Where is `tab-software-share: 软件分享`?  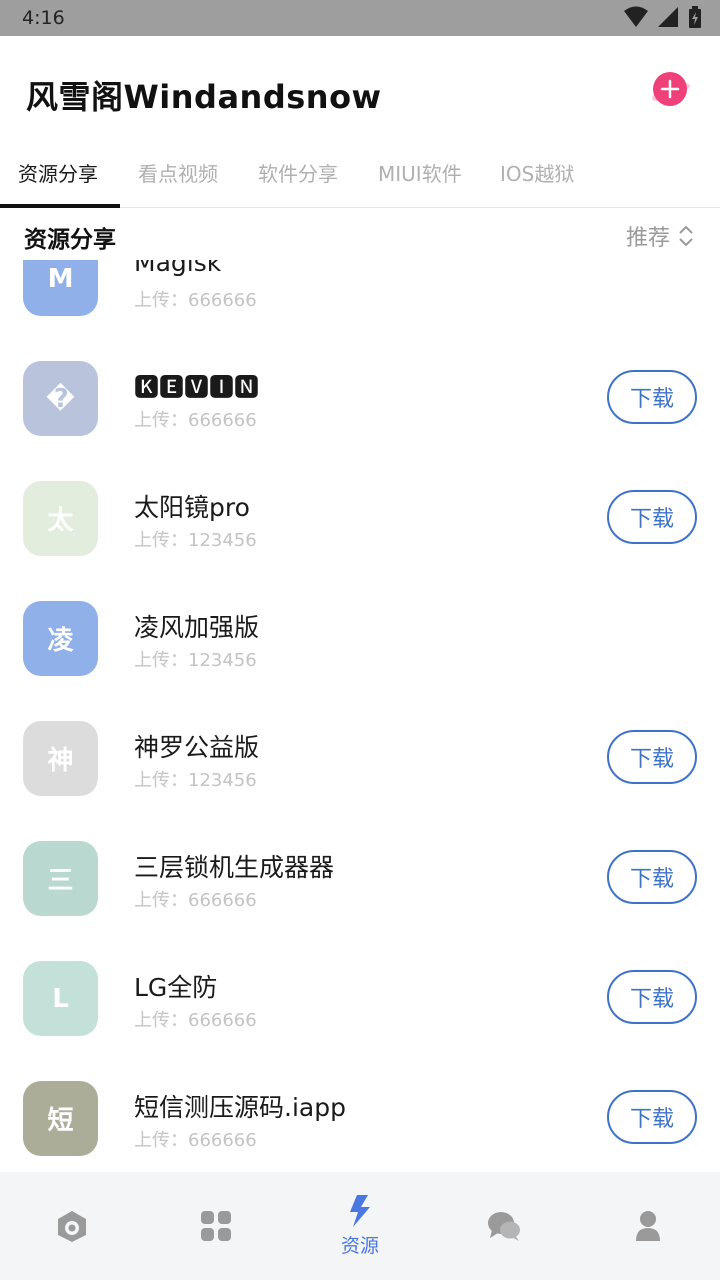
tab-software-share: 软件分享 is located at coordinates (298, 172).